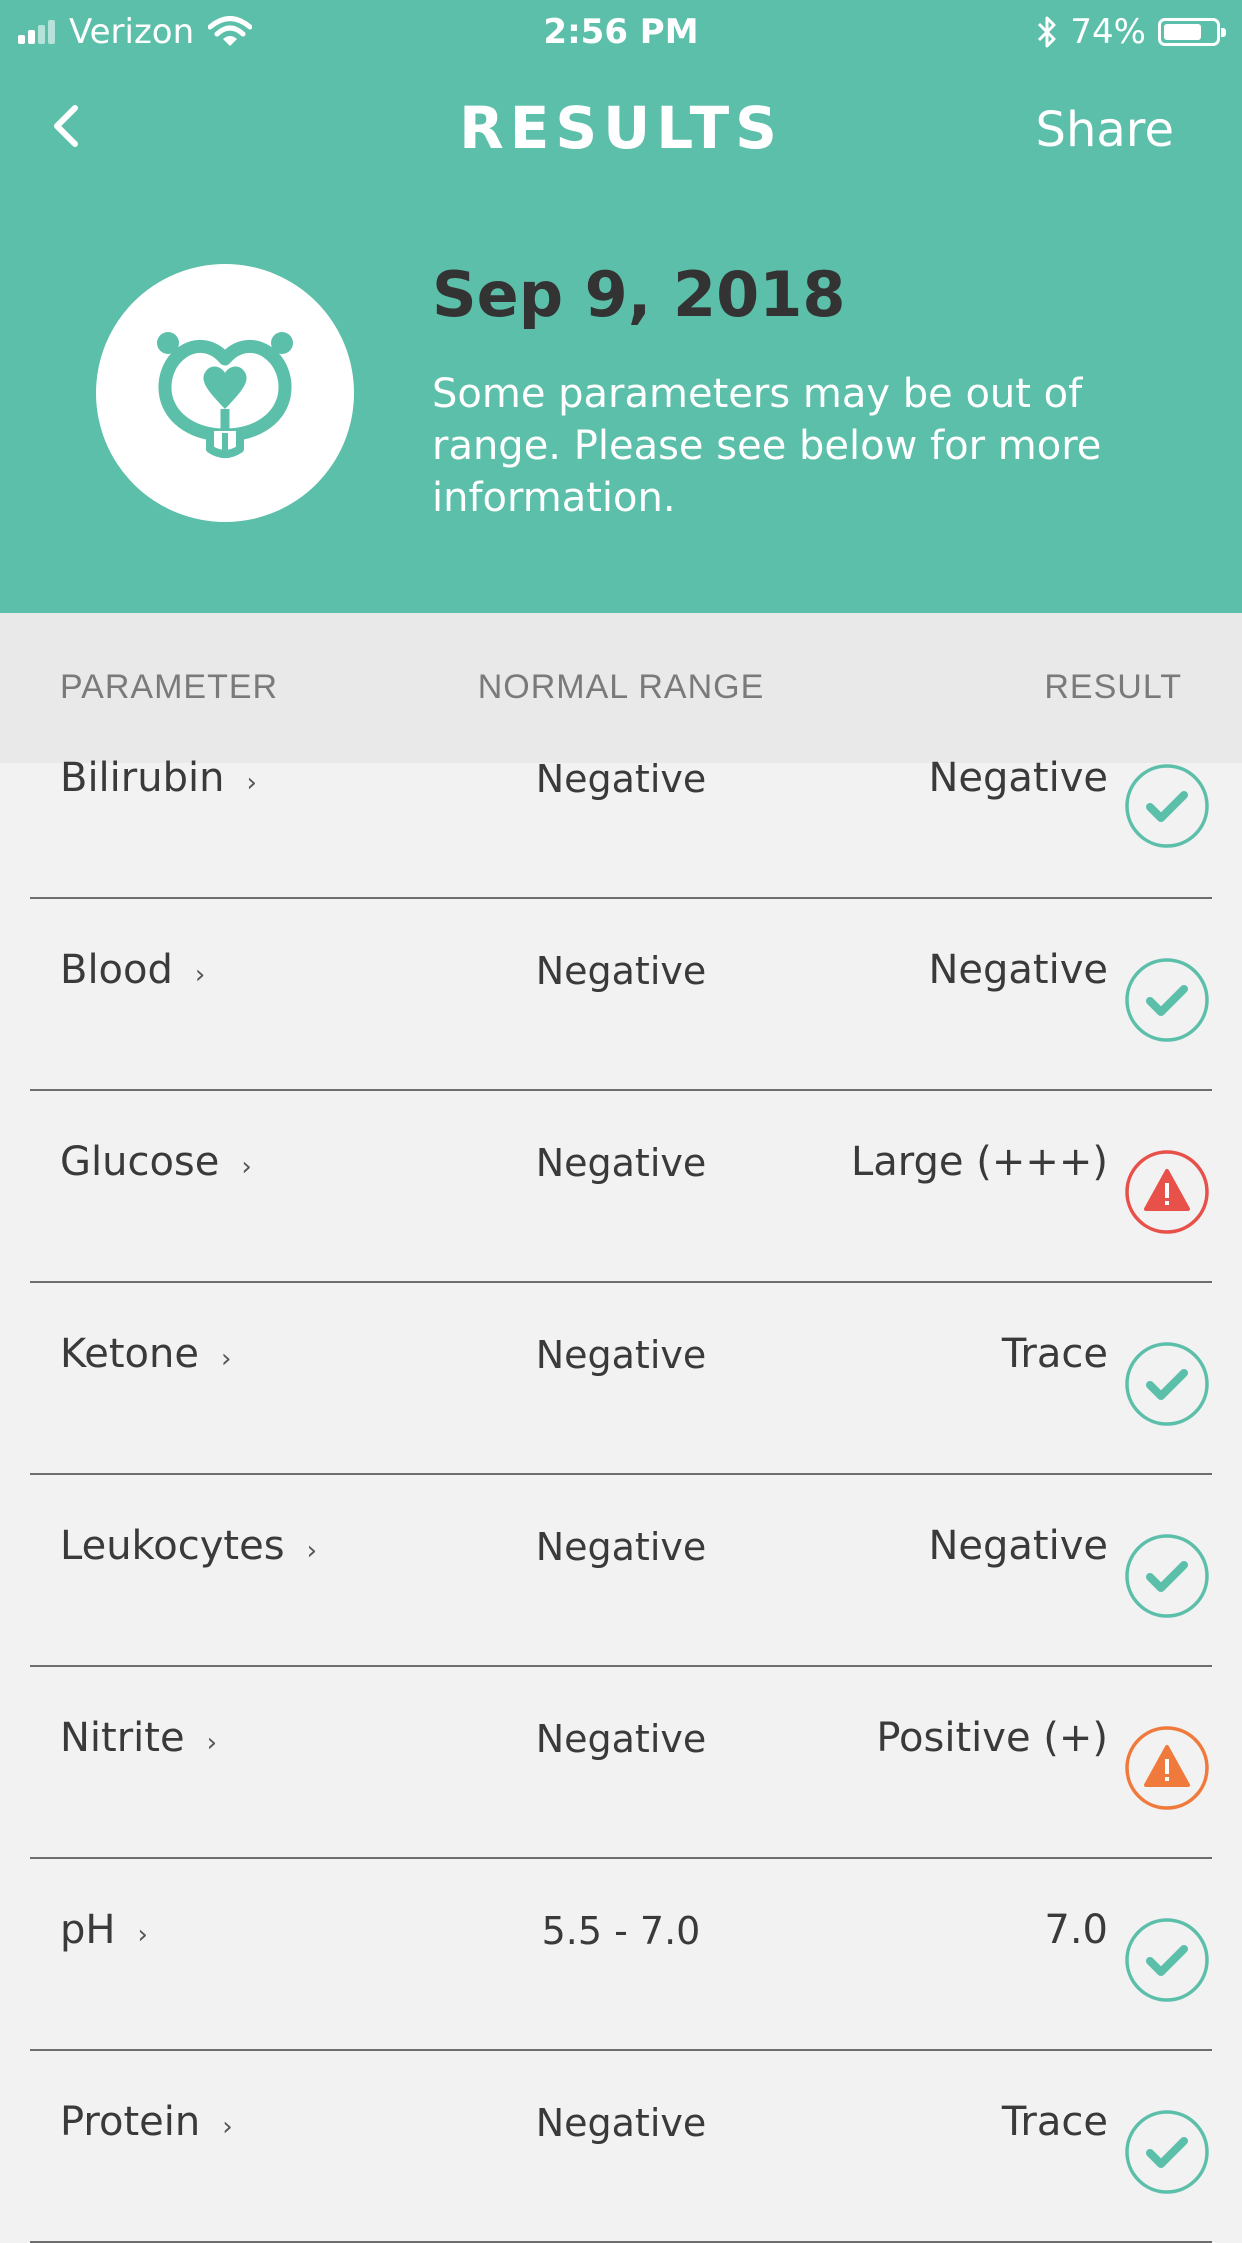 Image resolution: width=1242 pixels, height=2243 pixels. Describe the element at coordinates (621, 1379) in the screenshot. I see `table-row: Ketone › Negative Trace` at that location.